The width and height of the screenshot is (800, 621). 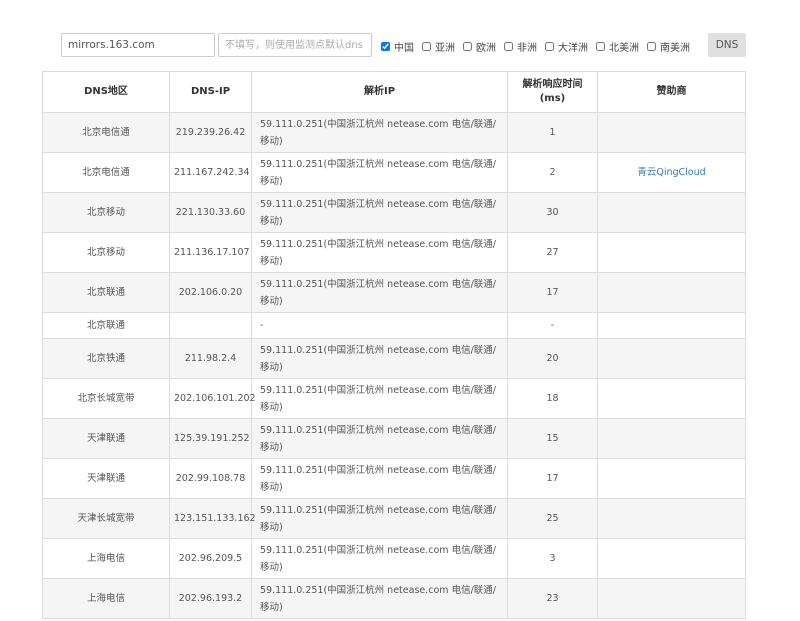 I want to click on cell-response-time: 15, so click(x=552, y=438).